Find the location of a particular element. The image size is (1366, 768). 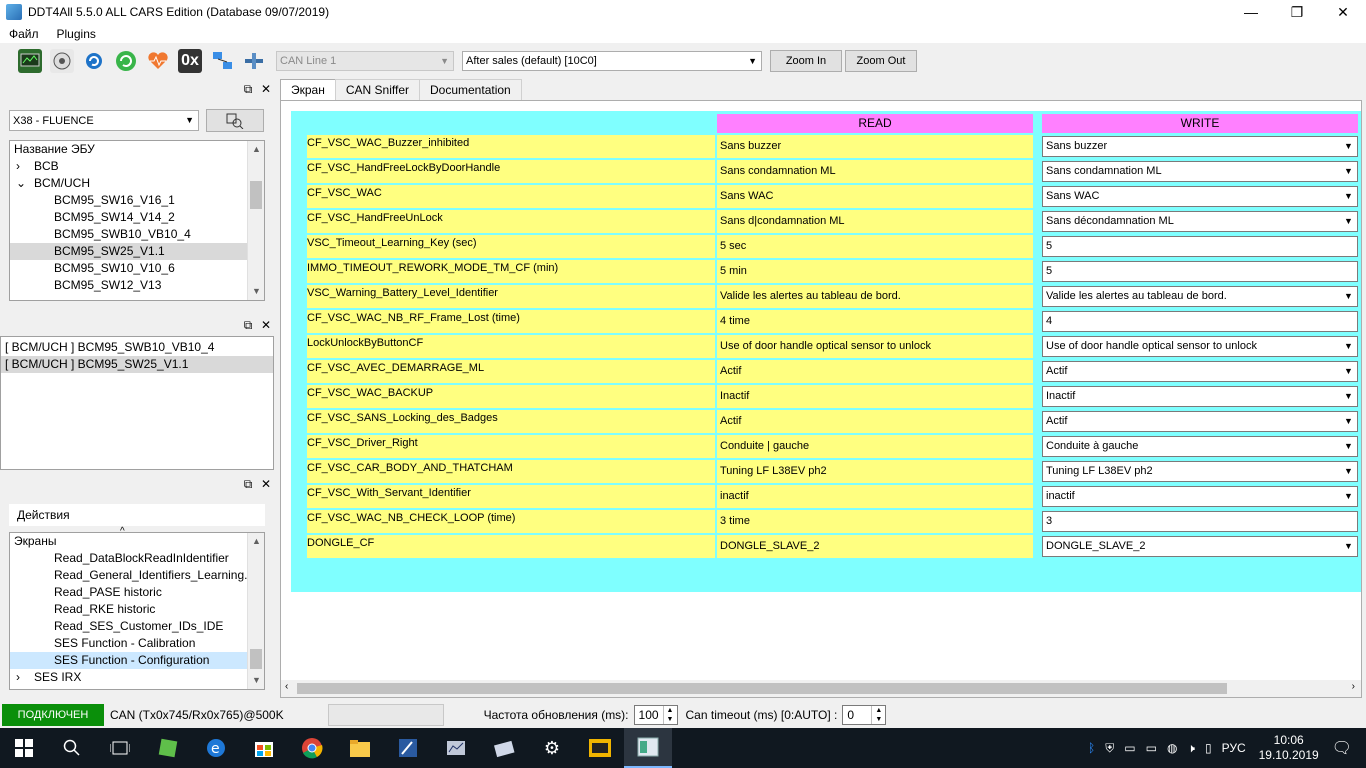

write-input: 3 is located at coordinates (1200, 521).